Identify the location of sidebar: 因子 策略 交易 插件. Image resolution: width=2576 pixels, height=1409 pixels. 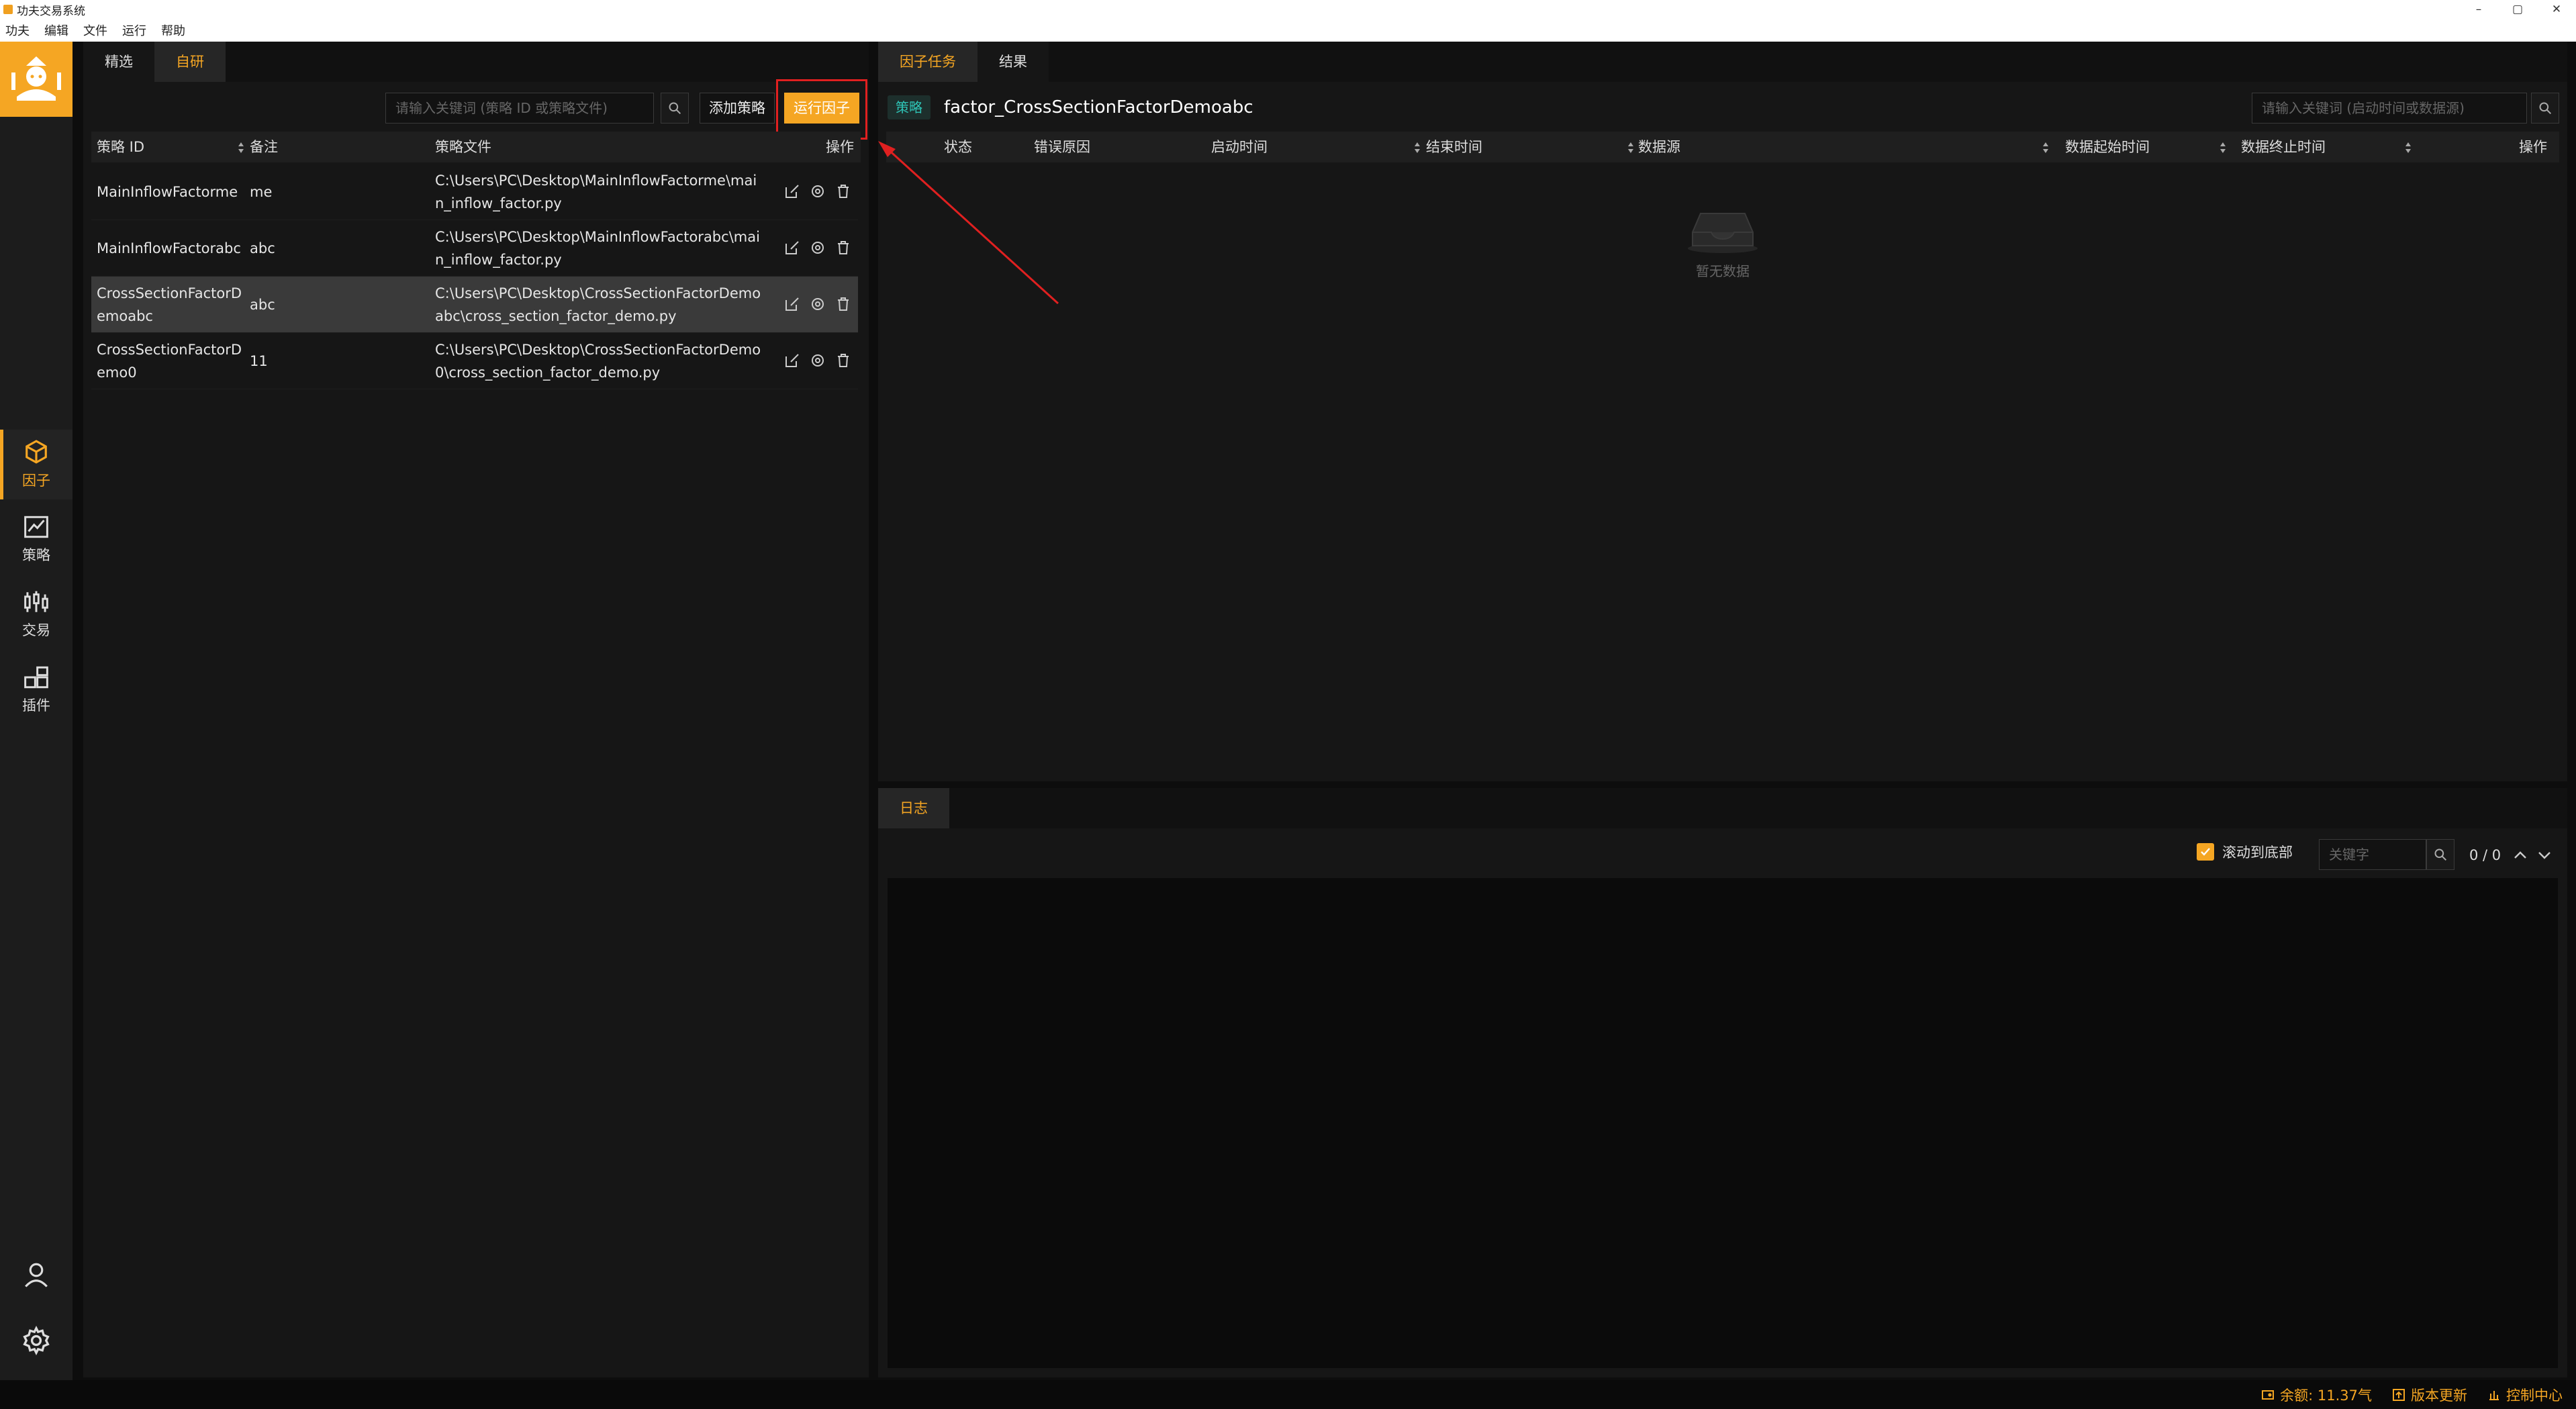
(36, 711).